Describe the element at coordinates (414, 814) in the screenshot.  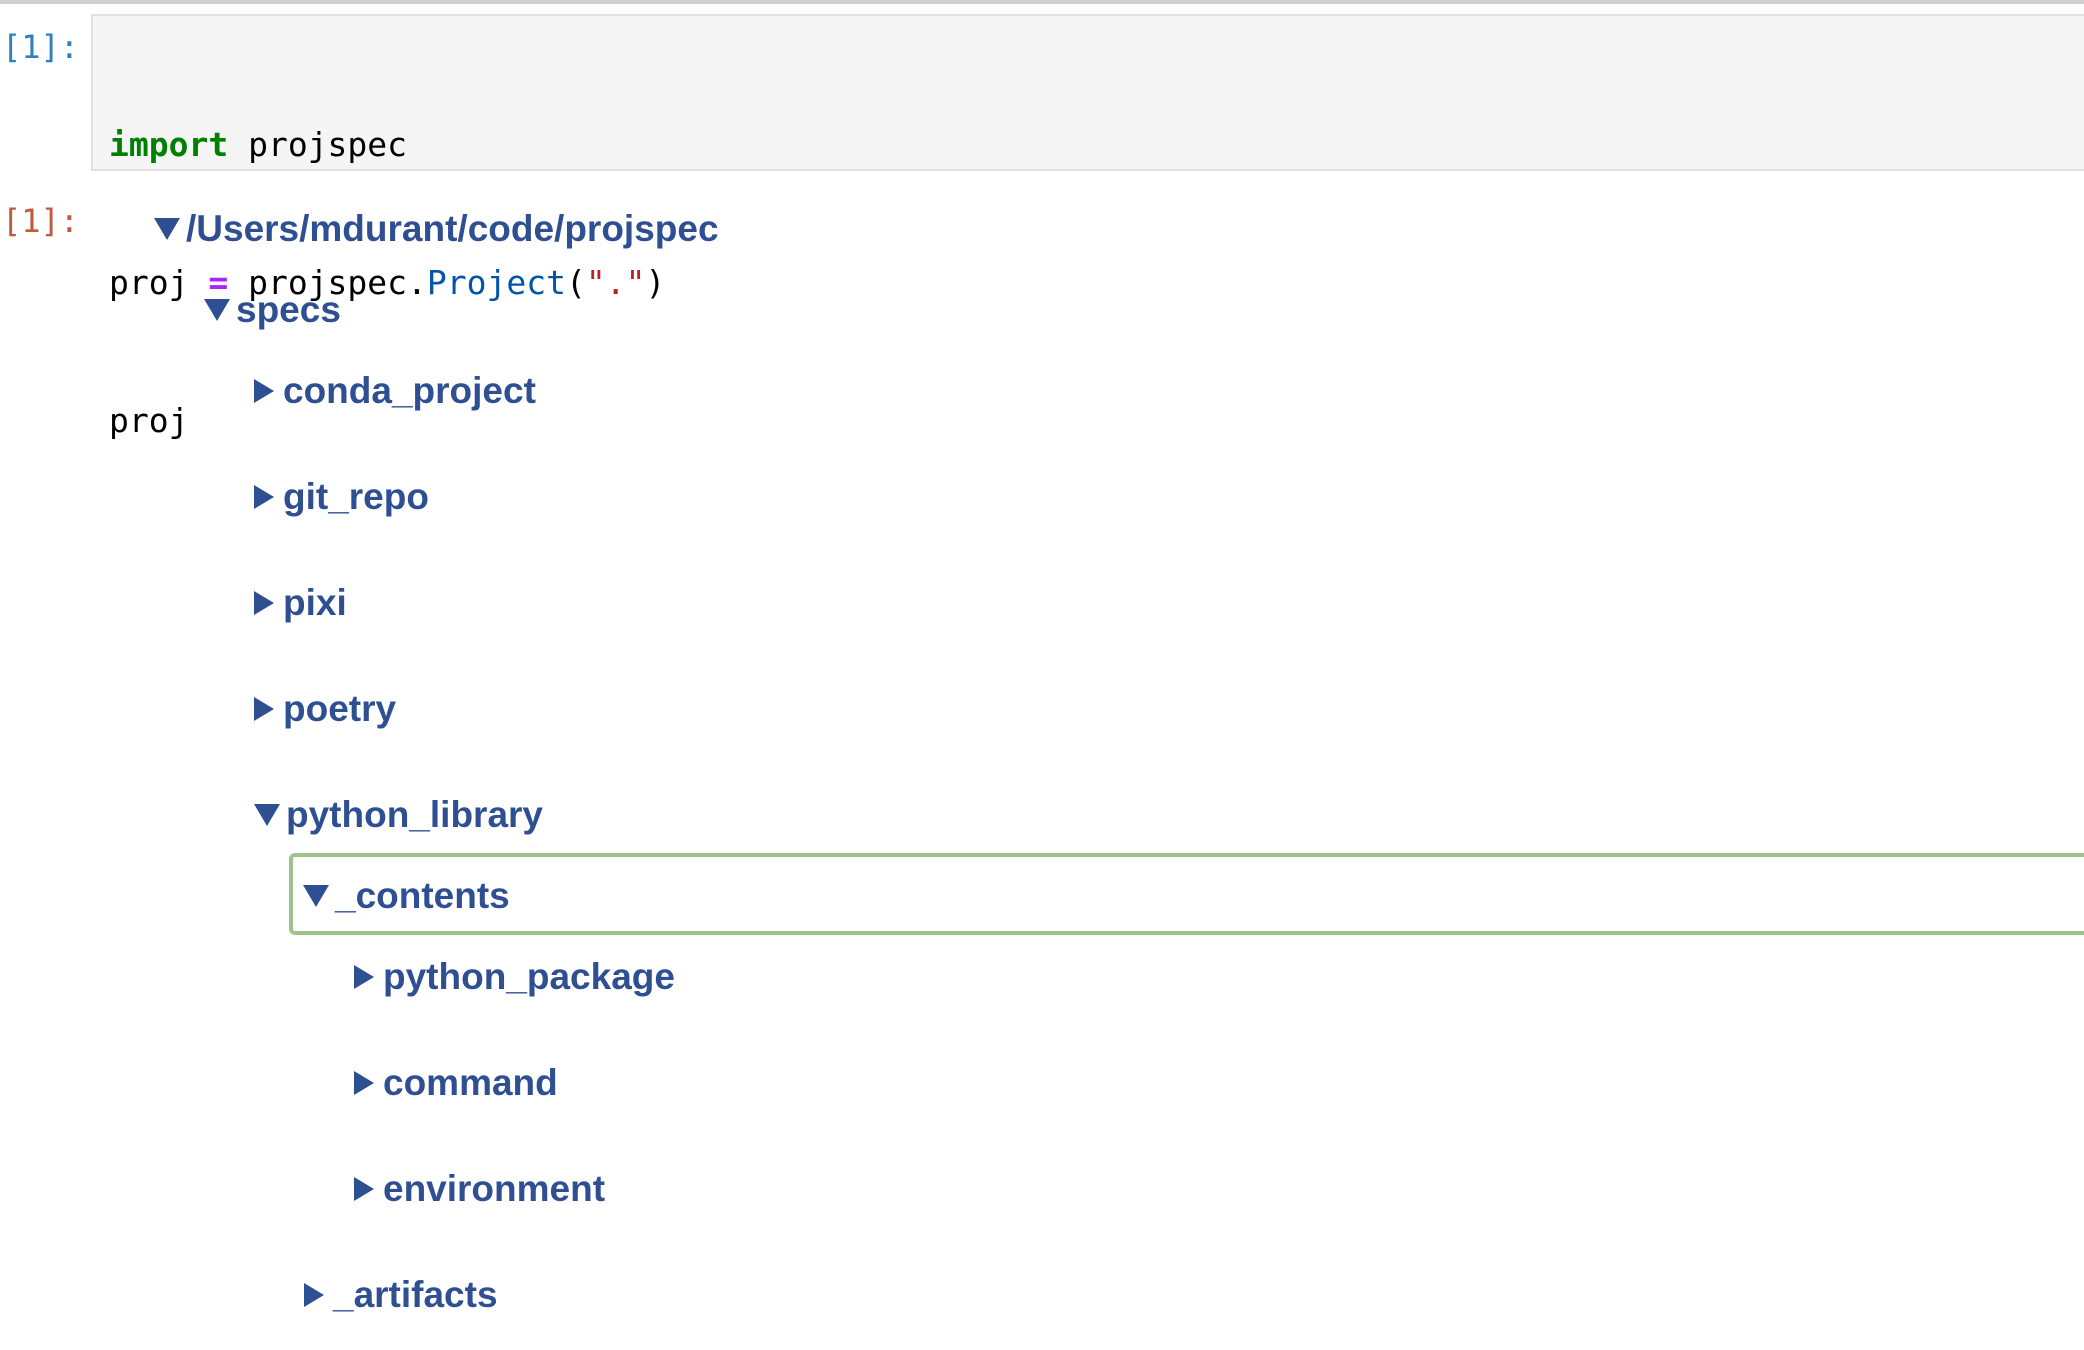
I see `tree-node-label: python_library` at that location.